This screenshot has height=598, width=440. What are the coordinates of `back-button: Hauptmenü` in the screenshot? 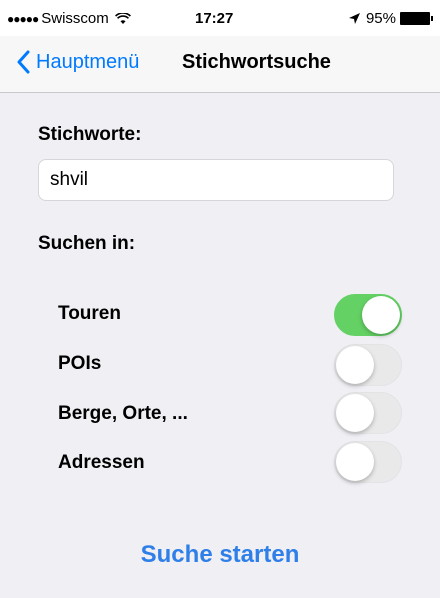 It's located at (77, 62).